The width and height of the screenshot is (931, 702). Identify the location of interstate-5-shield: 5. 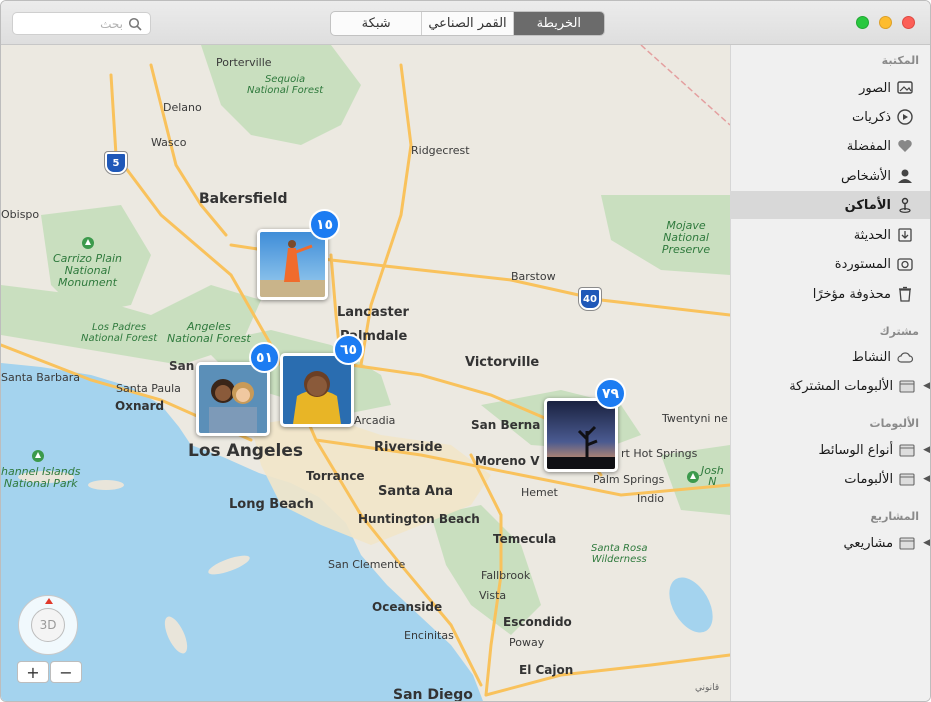
(116, 163).